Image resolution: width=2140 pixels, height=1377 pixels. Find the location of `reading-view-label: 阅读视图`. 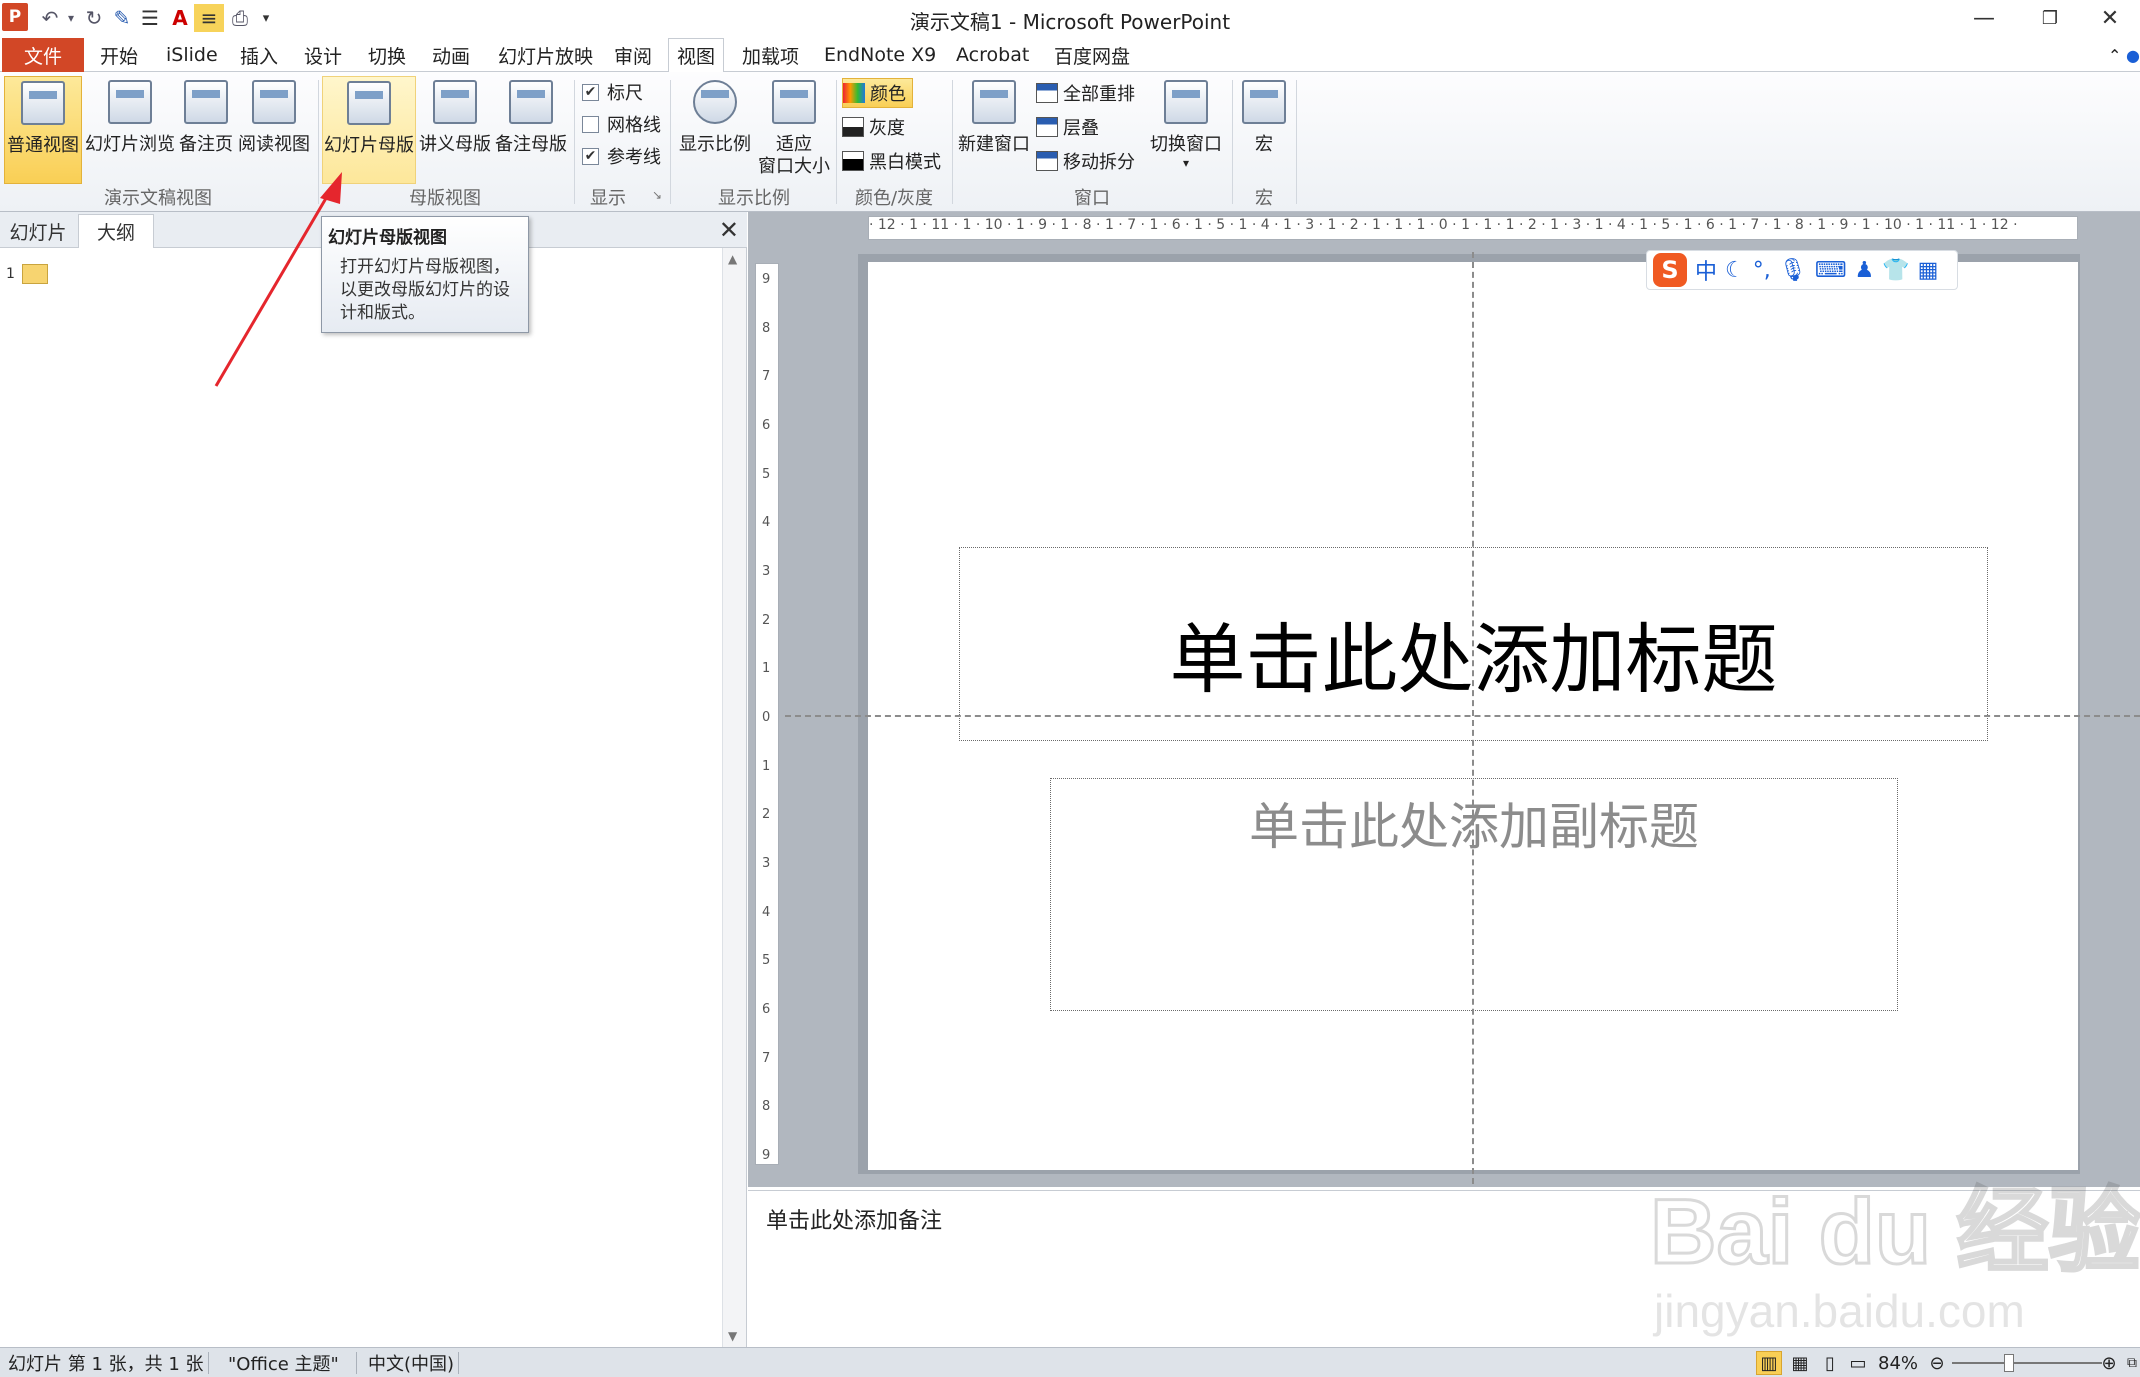

reading-view-label: 阅读视图 is located at coordinates (274, 144).